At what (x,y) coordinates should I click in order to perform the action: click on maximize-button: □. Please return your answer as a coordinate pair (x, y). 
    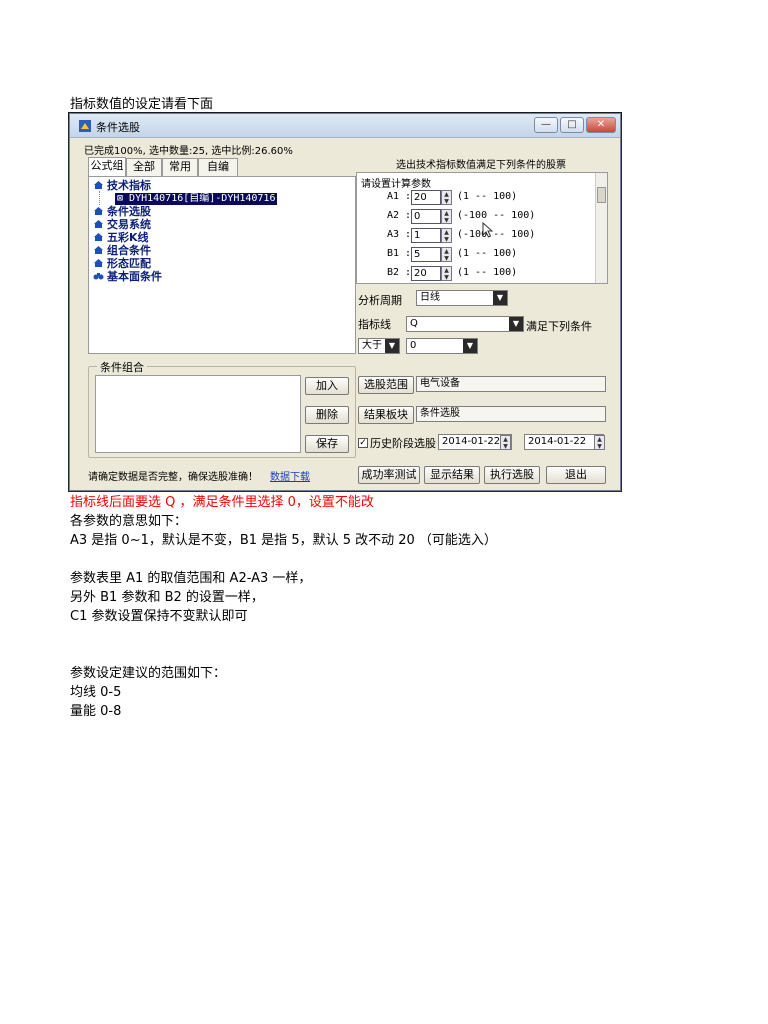
    Looking at the image, I should click on (572, 125).